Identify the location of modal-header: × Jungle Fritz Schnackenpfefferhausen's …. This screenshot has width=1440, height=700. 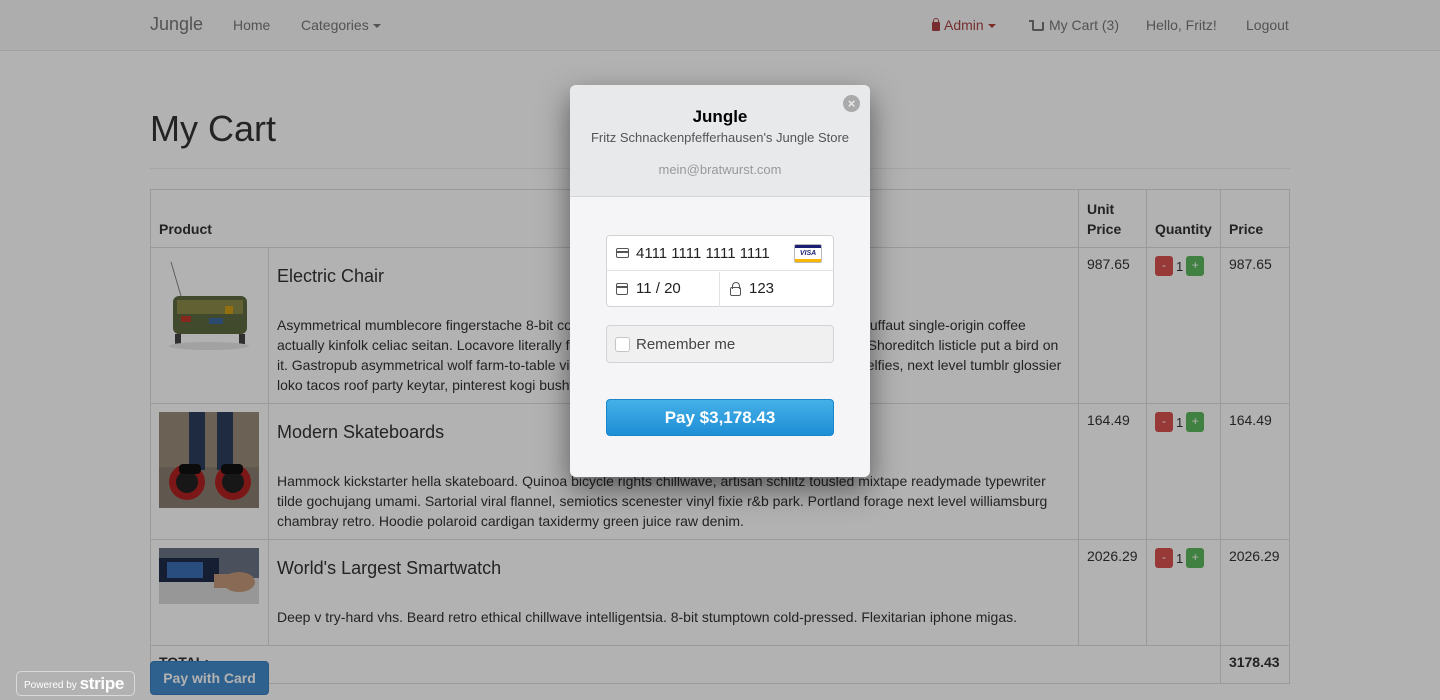
(720, 141).